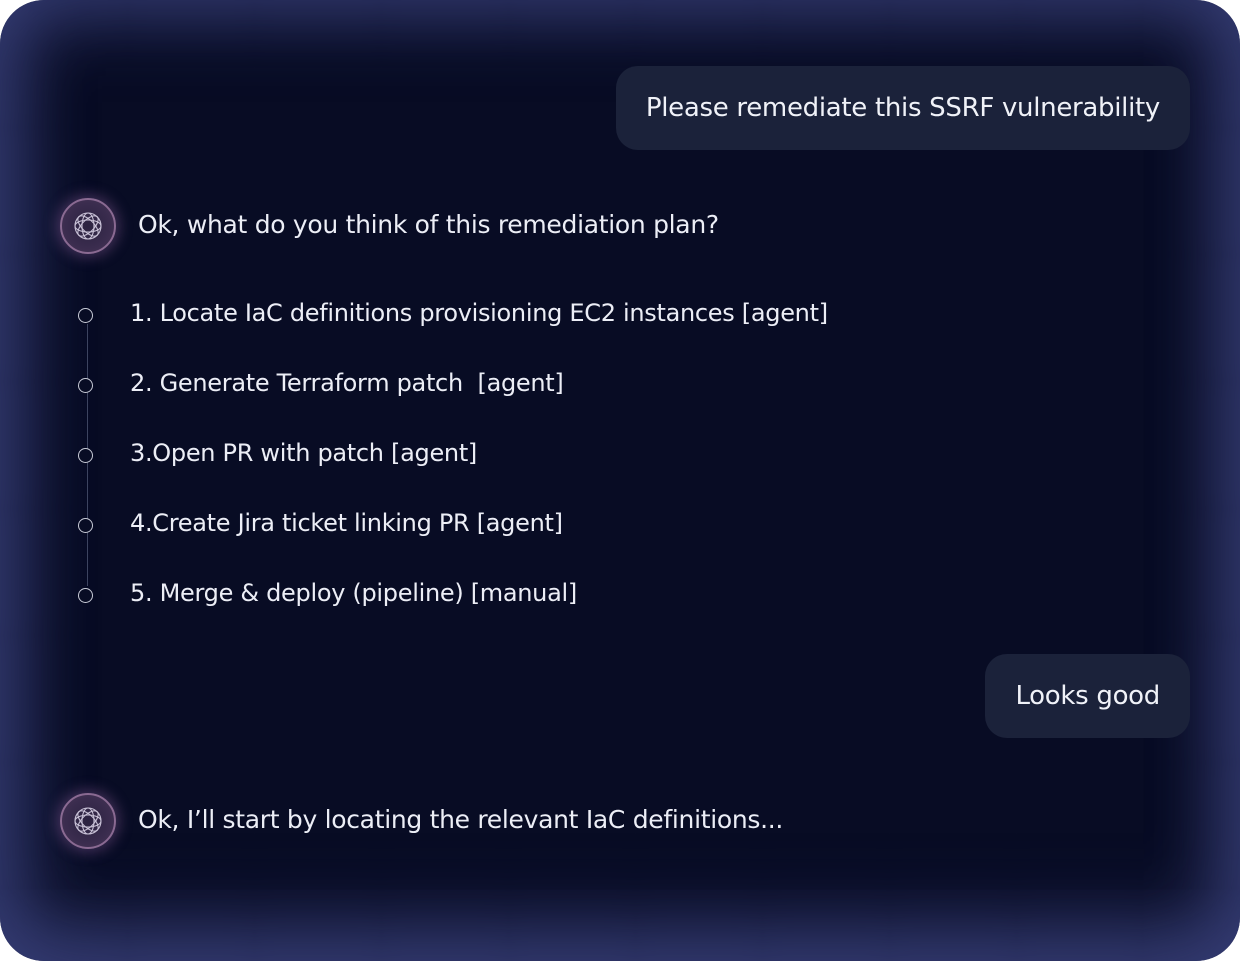  I want to click on plan-step: 5. Merge & deploy (pipeline) [manual], so click(327, 593).